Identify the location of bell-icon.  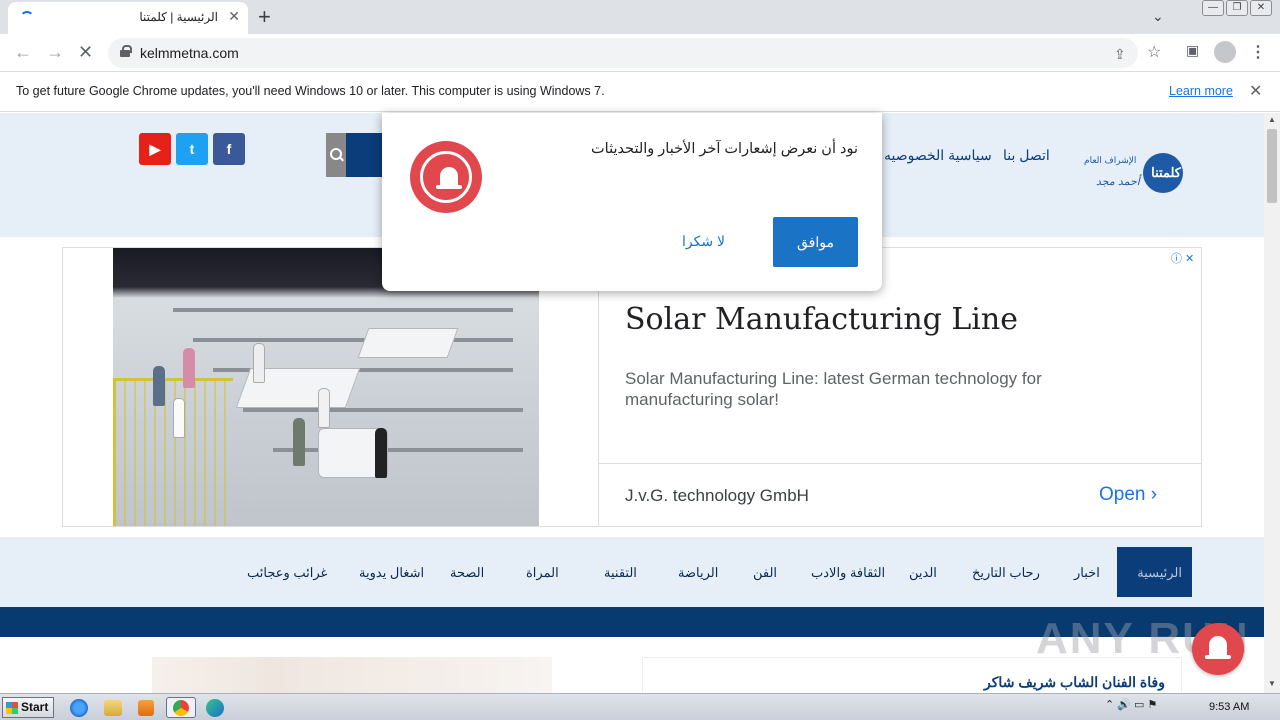
(446, 177).